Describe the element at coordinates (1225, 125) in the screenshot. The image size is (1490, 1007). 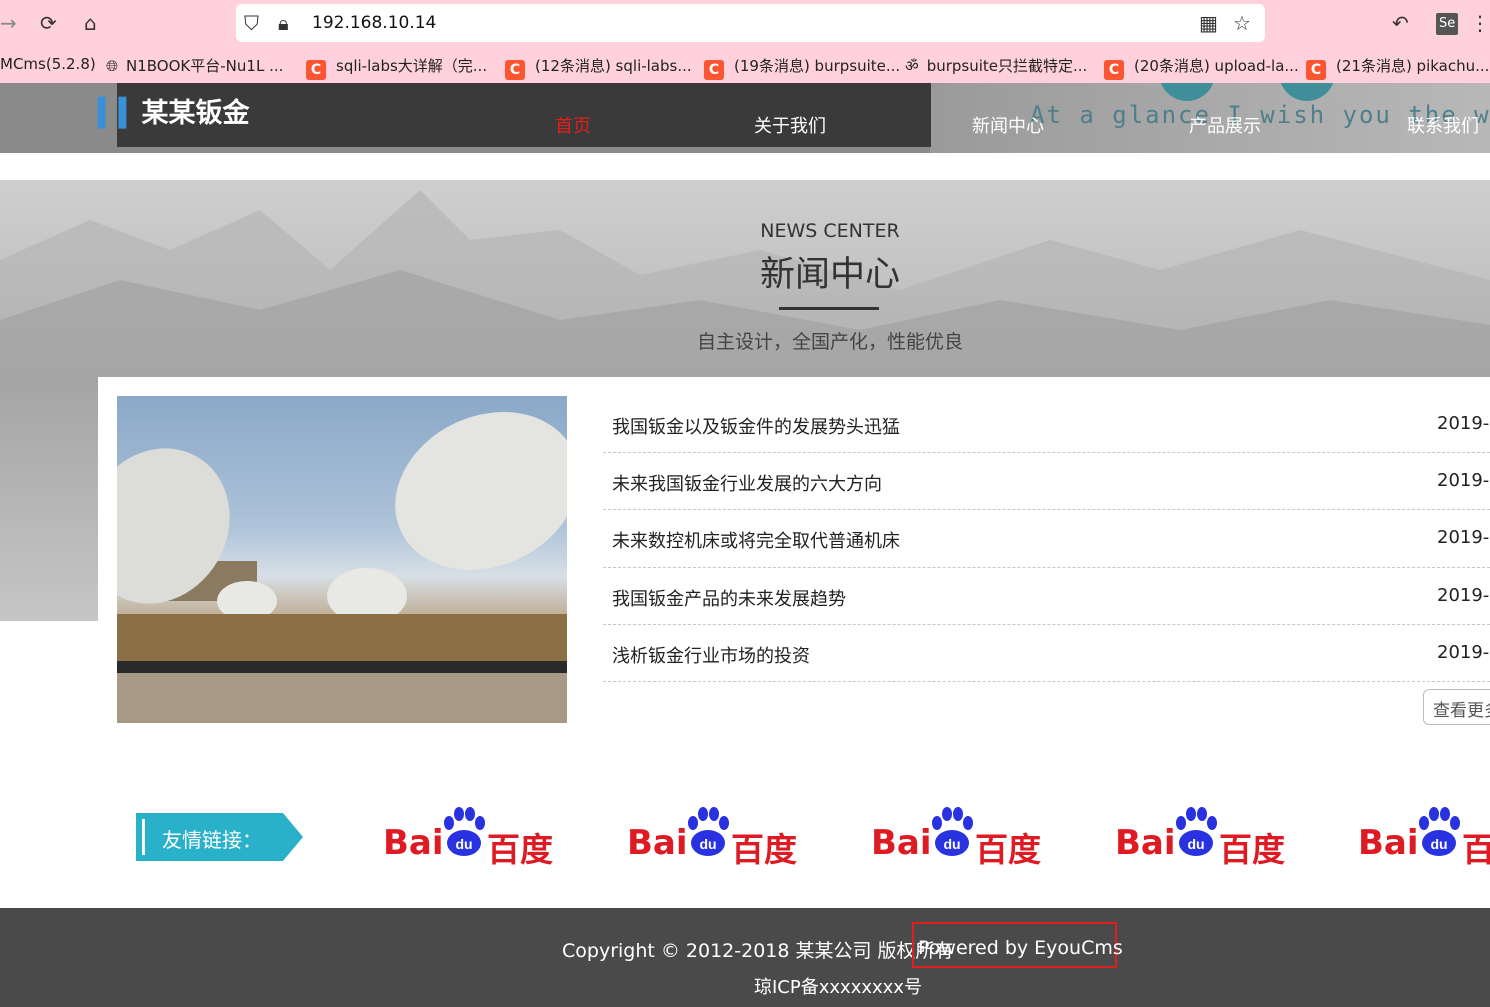
I see `nav-products: 产品展示` at that location.